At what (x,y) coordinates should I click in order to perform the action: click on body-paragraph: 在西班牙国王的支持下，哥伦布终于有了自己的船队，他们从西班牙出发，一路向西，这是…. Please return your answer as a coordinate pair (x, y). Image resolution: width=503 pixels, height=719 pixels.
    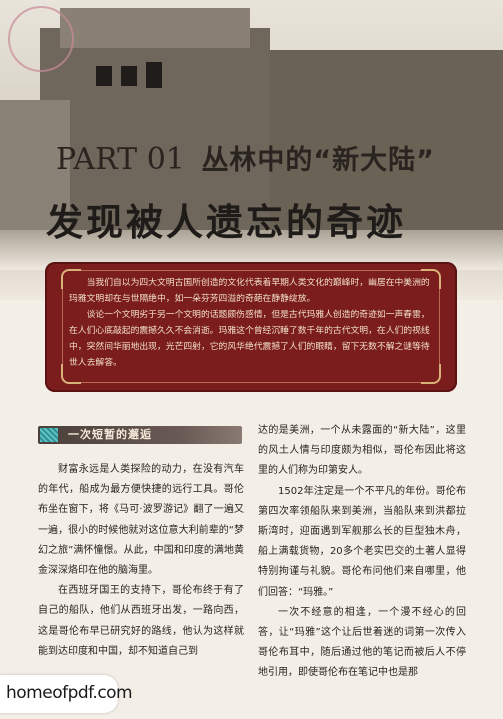
    Looking at the image, I should click on (141, 621).